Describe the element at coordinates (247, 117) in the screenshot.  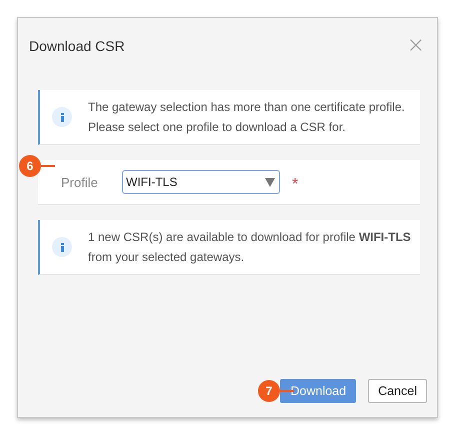
I see `notice-text: The gateway selection has more than one certificate profile. Please select one profile to download a CSR for.` at that location.